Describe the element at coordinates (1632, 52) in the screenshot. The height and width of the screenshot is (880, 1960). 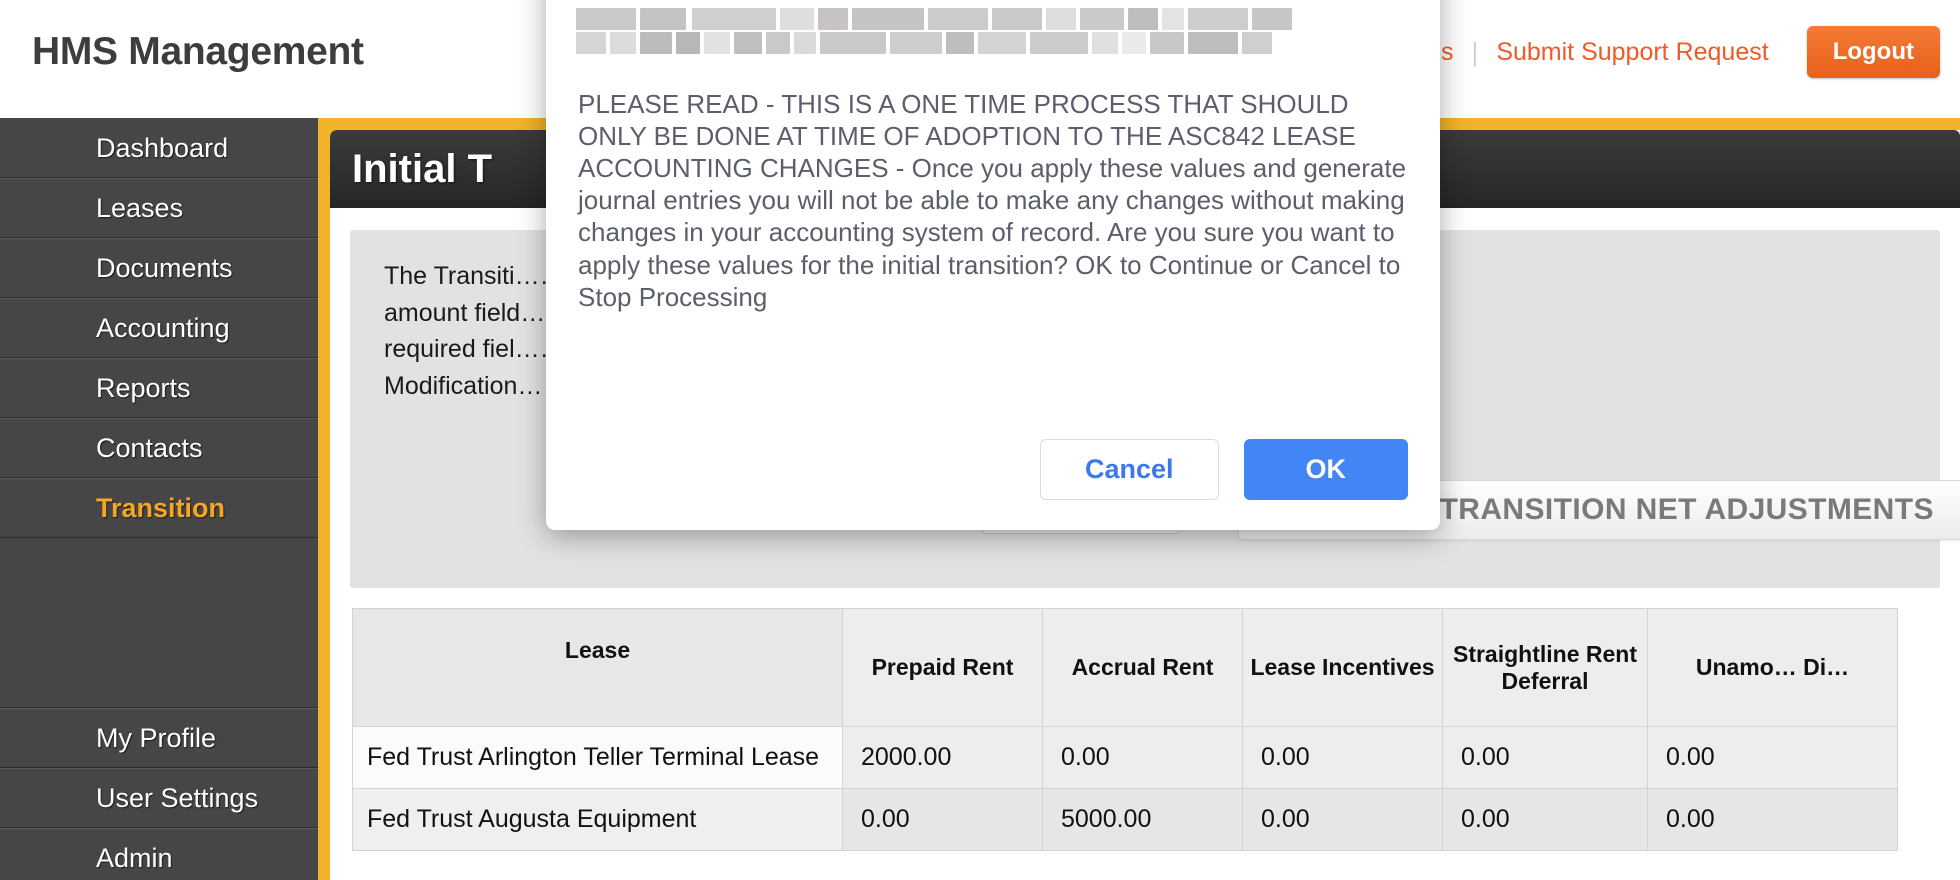
I see `header-link-submit-support-request: Submit Support Request` at that location.